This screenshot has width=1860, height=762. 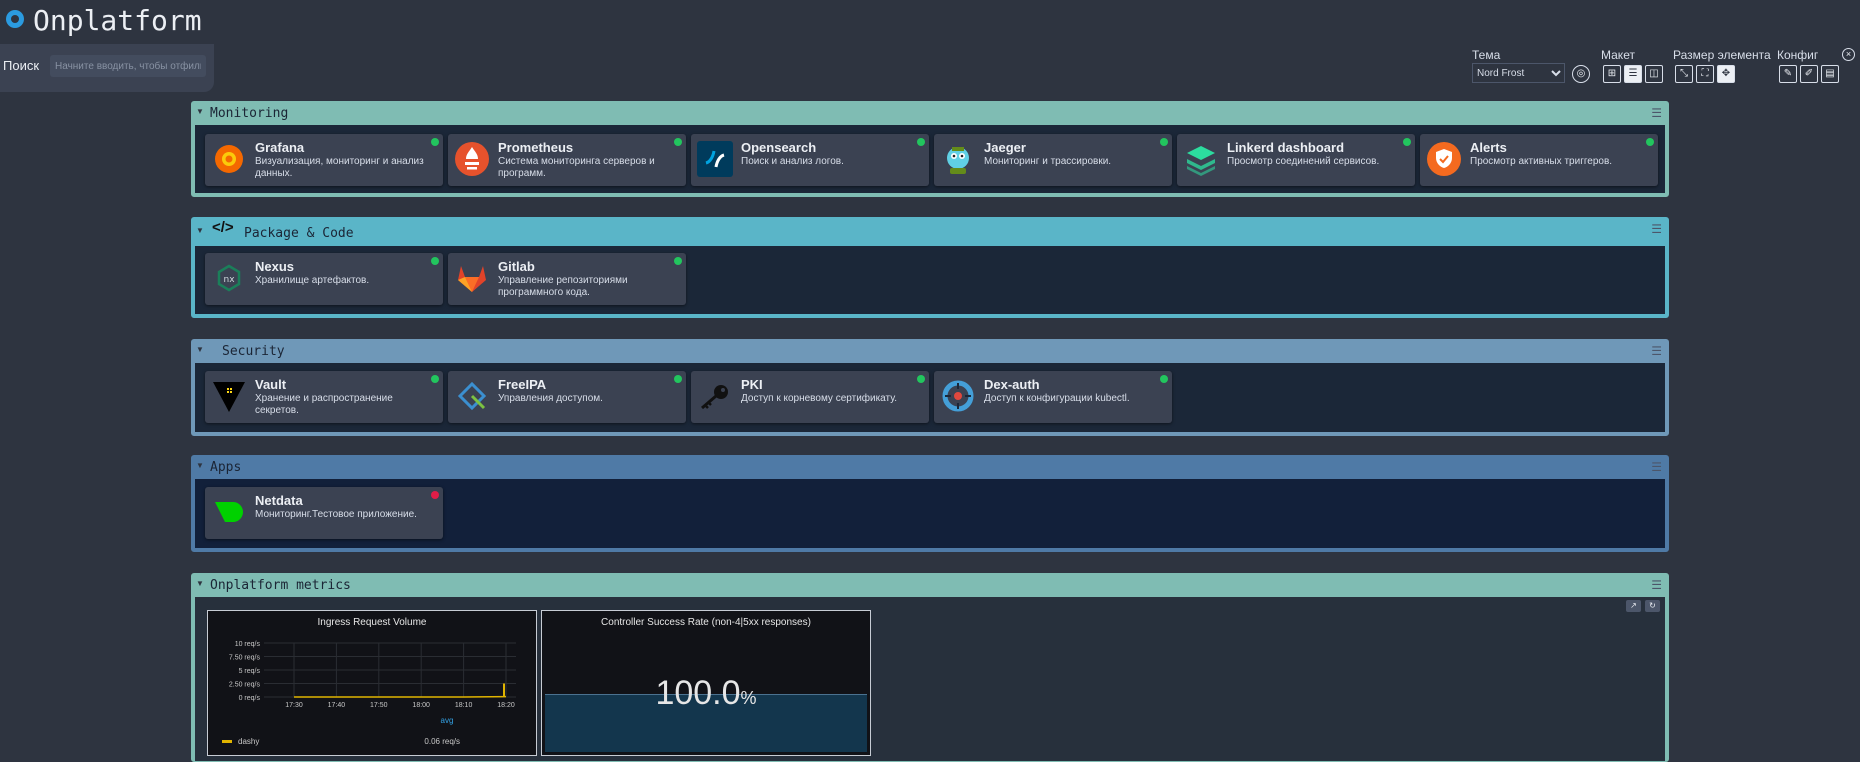 I want to click on search-input, so click(x=128, y=66).